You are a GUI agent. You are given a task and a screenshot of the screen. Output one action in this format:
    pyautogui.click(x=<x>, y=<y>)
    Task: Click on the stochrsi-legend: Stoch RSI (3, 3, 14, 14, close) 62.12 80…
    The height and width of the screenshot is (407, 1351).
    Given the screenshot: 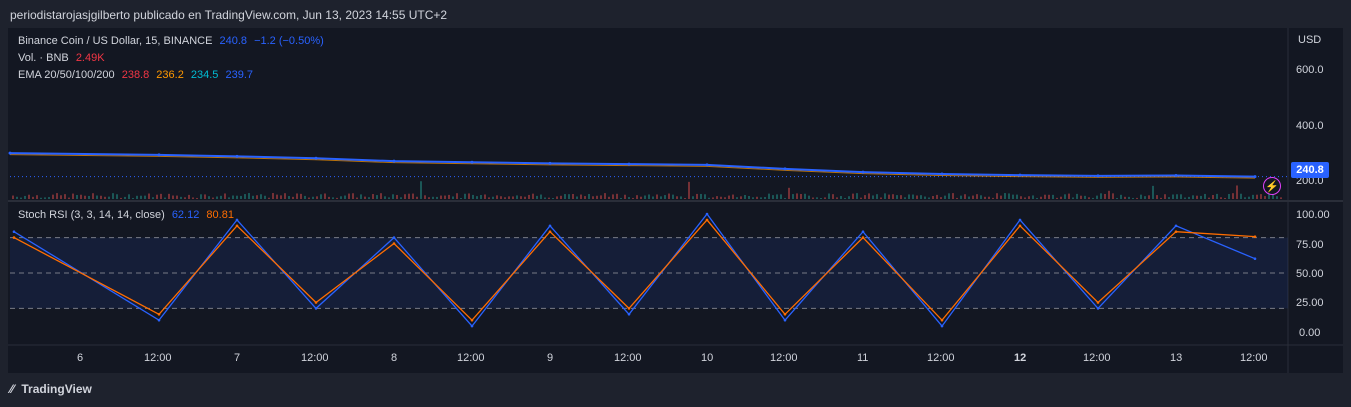 What is the action you would take?
    pyautogui.click(x=126, y=215)
    